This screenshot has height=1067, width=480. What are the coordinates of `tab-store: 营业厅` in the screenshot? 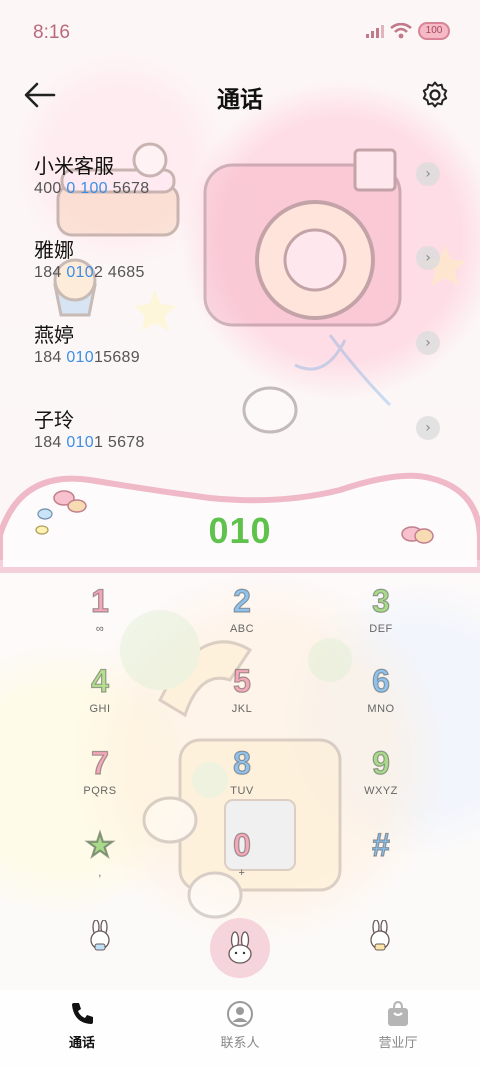 It's located at (398, 1025).